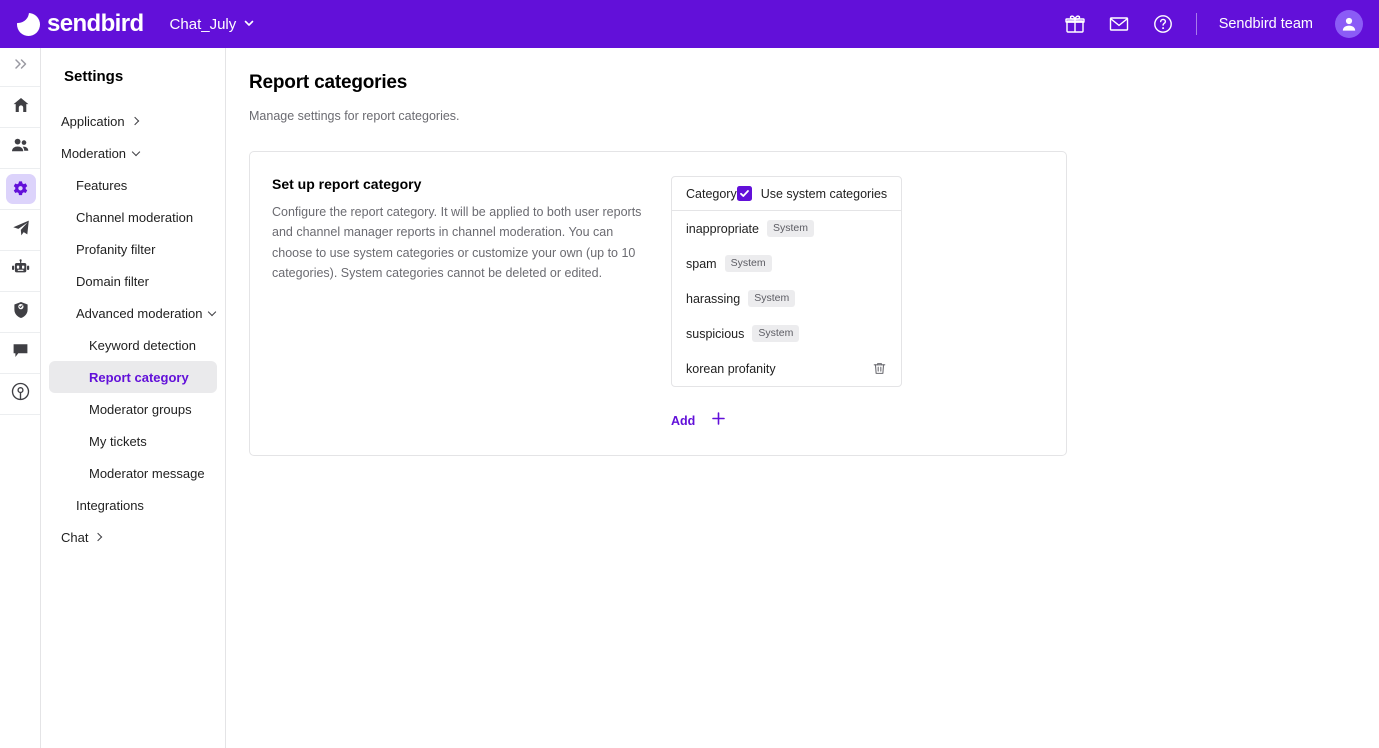 This screenshot has height=748, width=1379. I want to click on sidebar-item-label: Features, so click(102, 185).